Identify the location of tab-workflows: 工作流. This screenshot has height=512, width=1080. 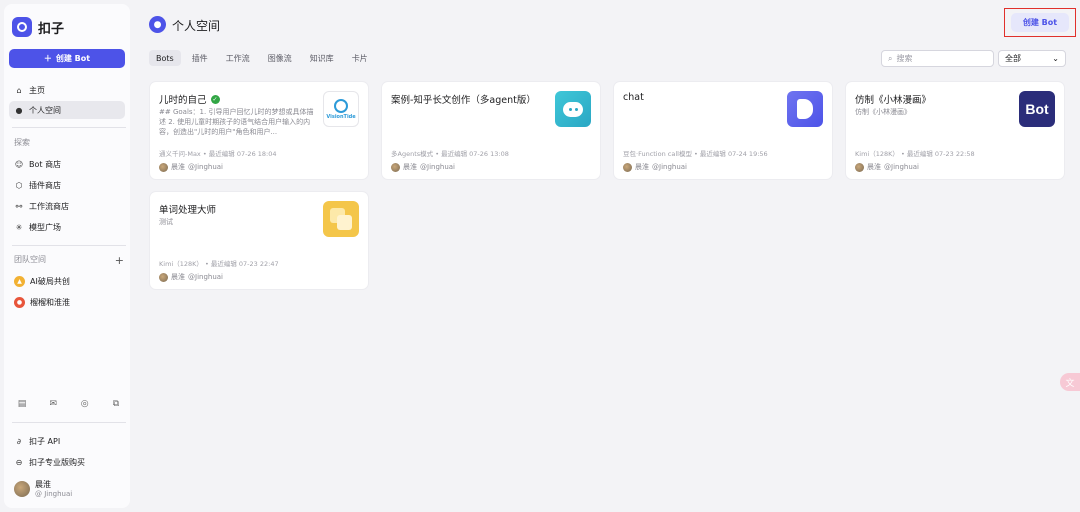
(238, 58).